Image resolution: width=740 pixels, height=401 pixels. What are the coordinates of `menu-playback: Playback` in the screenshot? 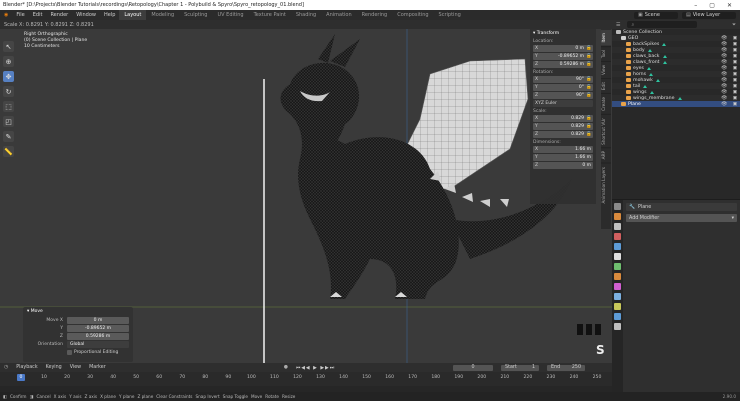 It's located at (26, 367).